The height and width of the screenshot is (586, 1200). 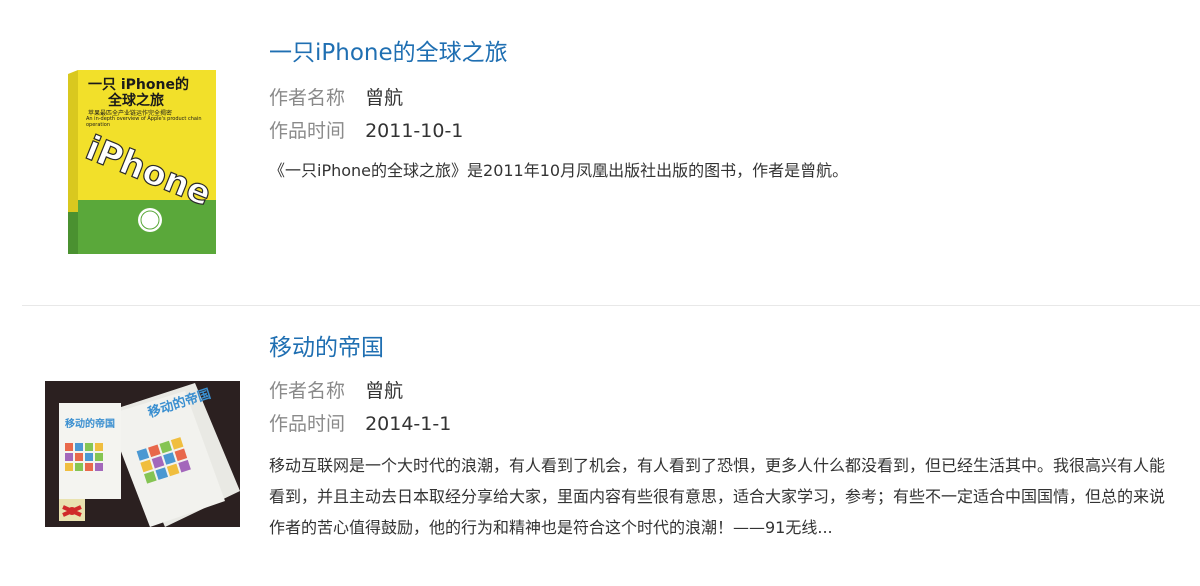 What do you see at coordinates (388, 53) in the screenshot?
I see `book-title: 一只iPhone的全球之旅` at bounding box center [388, 53].